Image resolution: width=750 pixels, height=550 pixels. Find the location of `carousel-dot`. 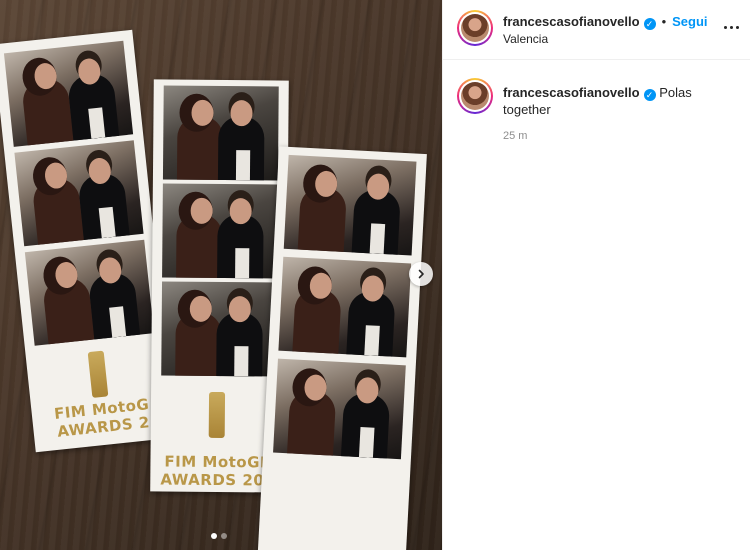

carousel-dot is located at coordinates (224, 536).